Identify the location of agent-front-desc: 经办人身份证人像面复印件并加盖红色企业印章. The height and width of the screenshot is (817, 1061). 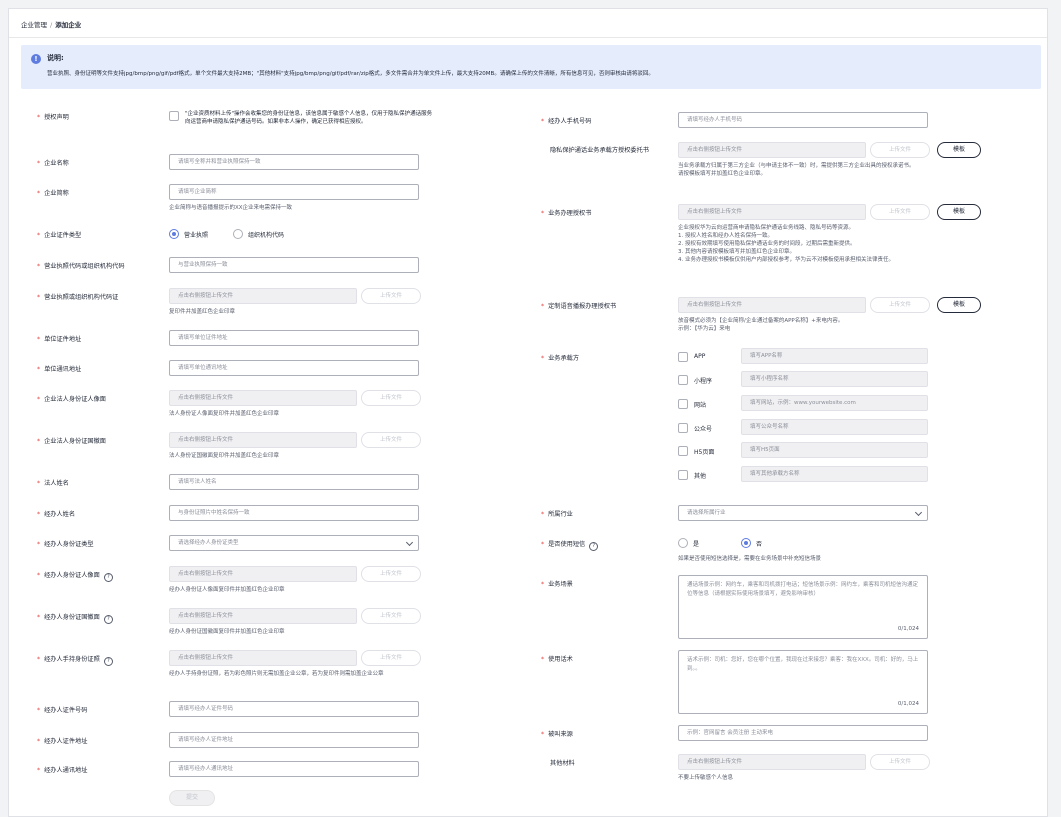
(227, 590).